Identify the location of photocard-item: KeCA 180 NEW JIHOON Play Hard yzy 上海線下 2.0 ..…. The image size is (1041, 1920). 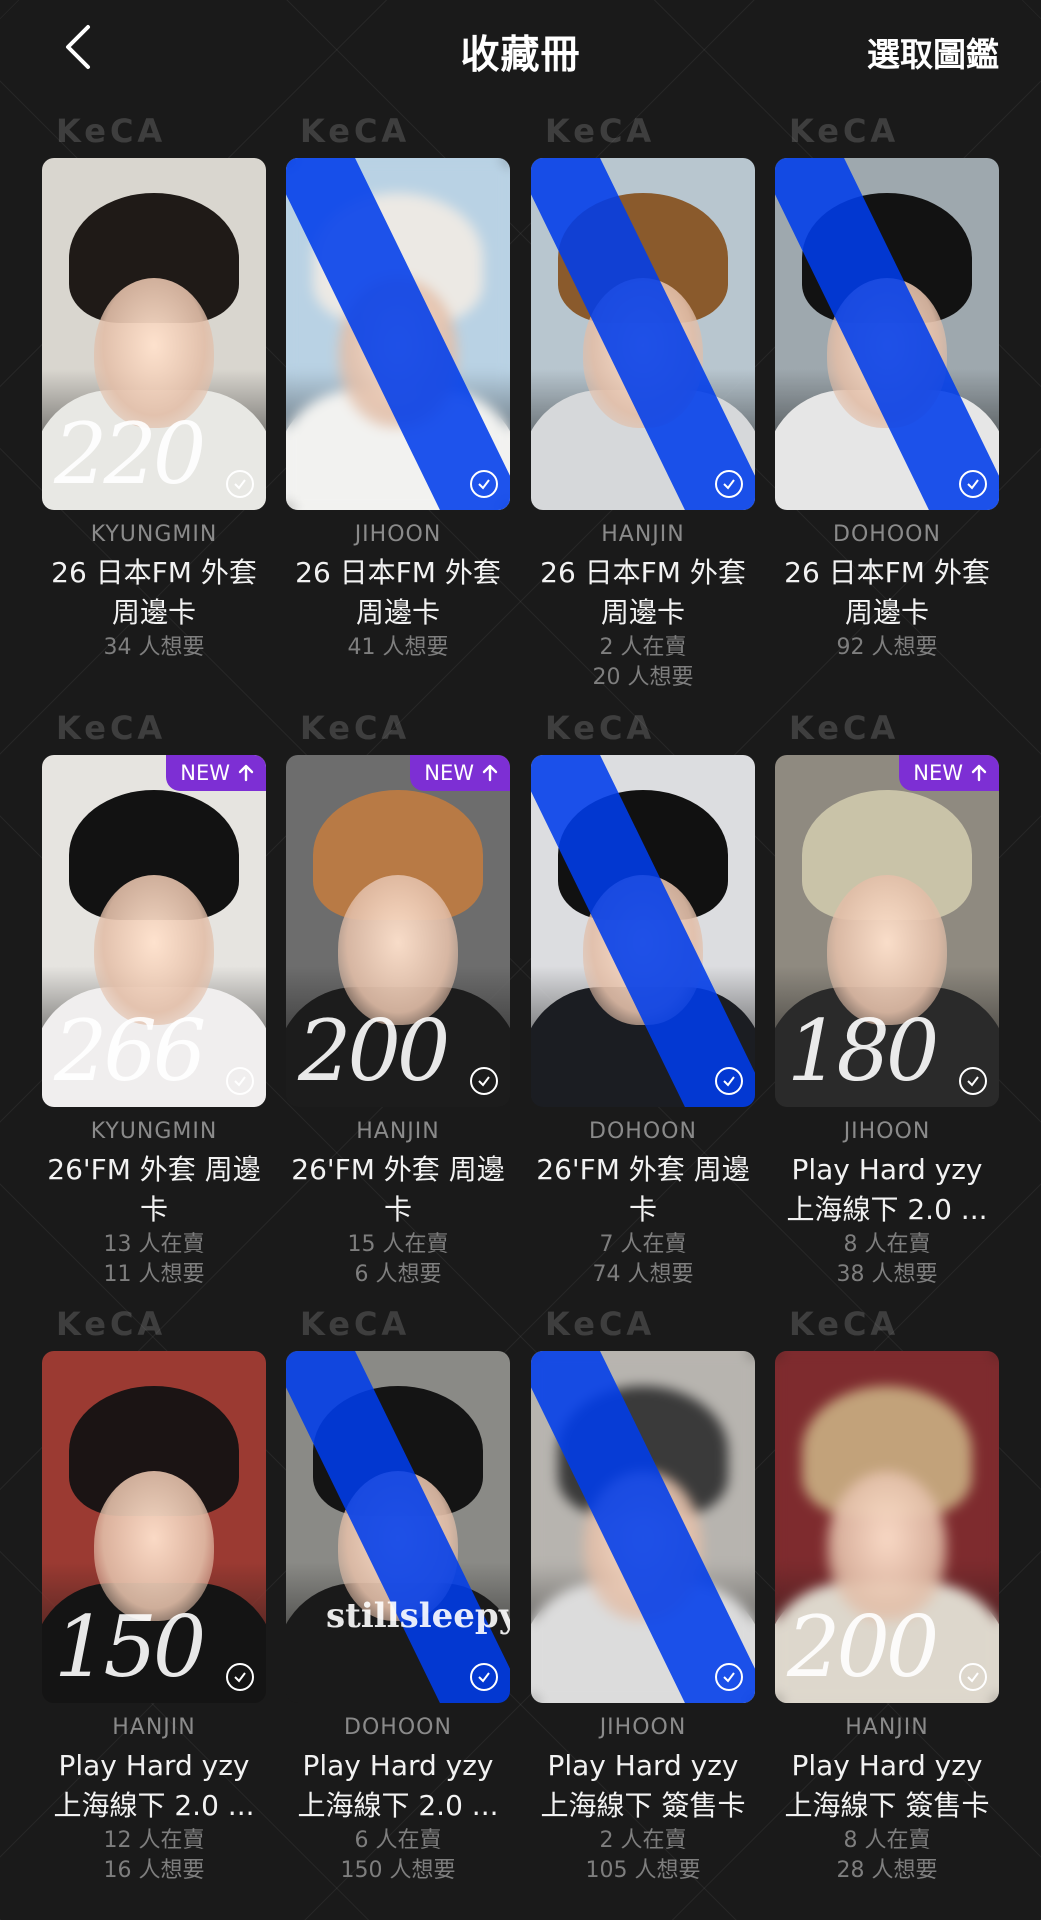
(887, 999).